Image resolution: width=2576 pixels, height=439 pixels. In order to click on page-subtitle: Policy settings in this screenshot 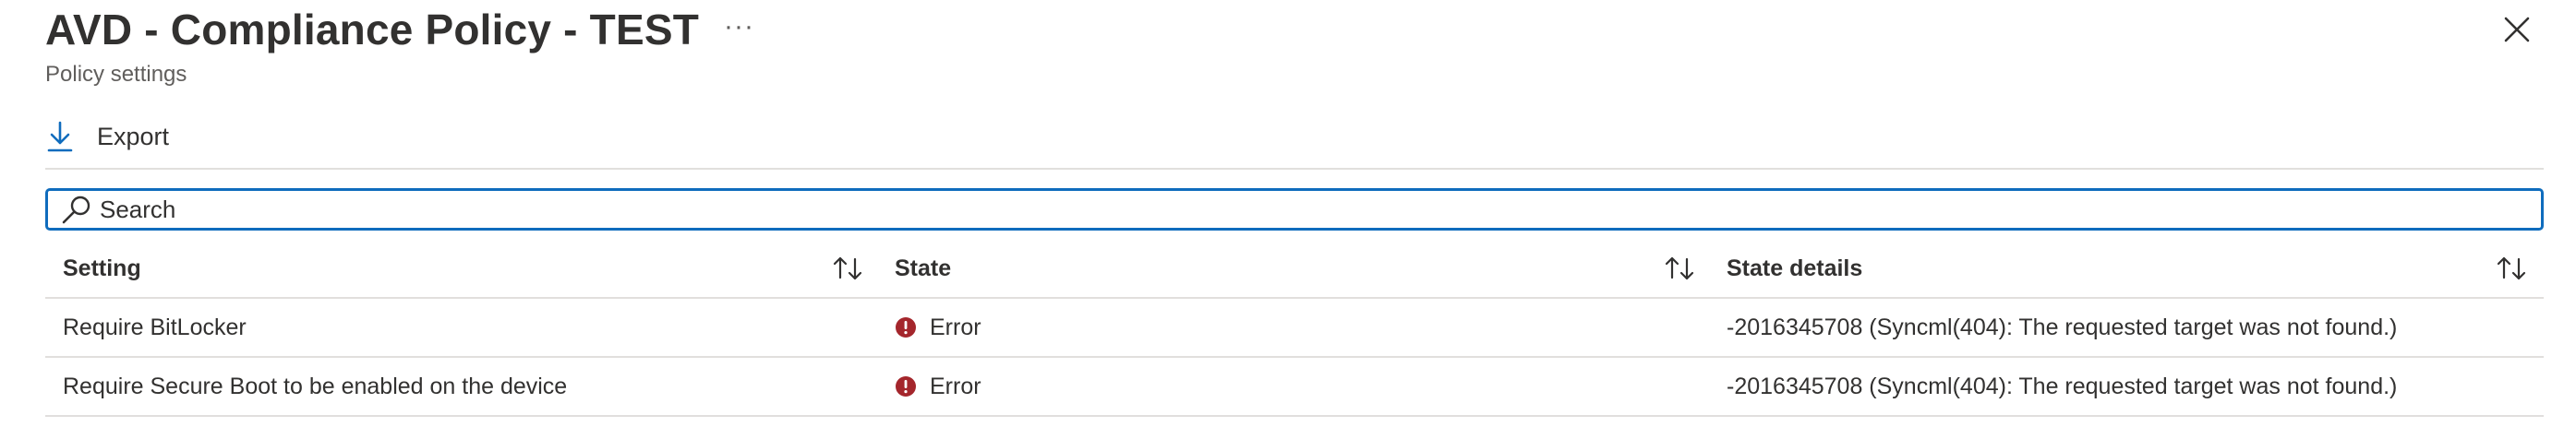, I will do `click(116, 75)`.